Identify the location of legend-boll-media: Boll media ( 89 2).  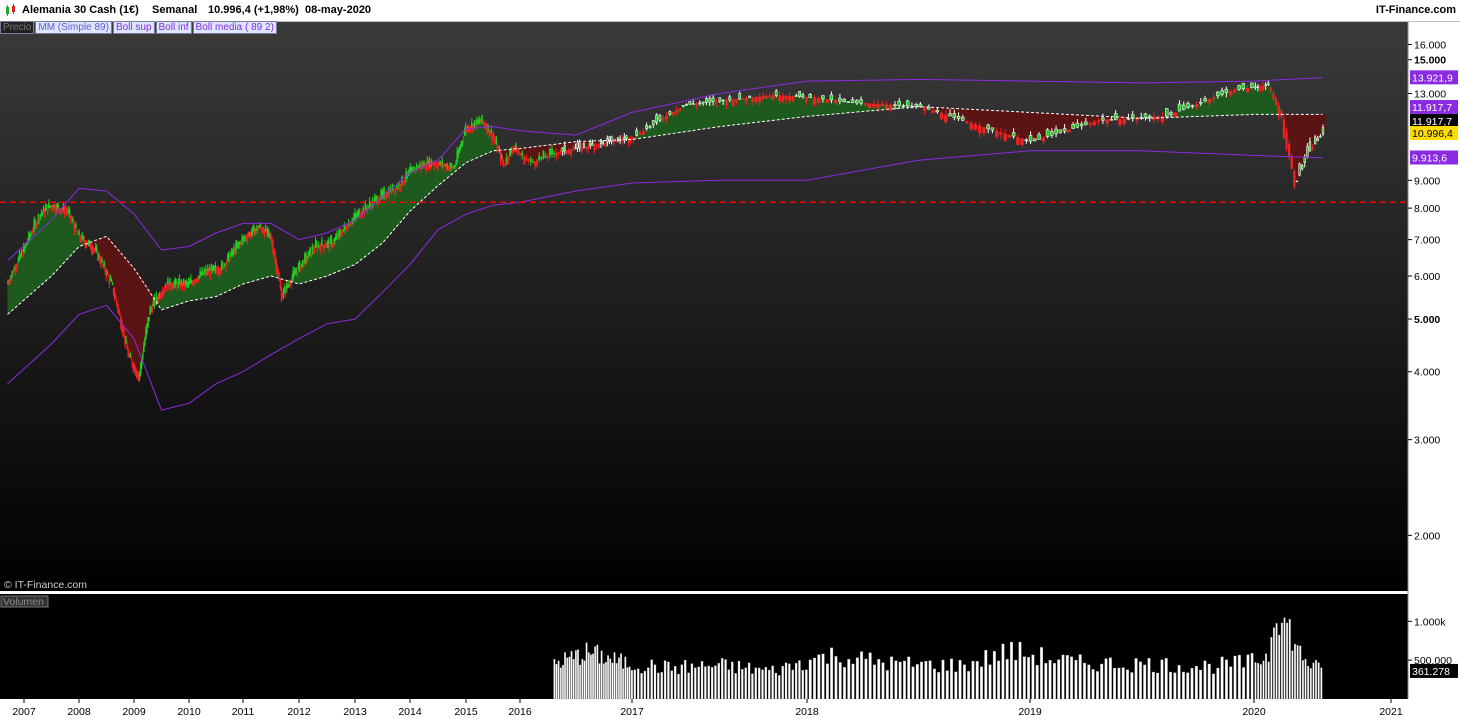
(234, 27).